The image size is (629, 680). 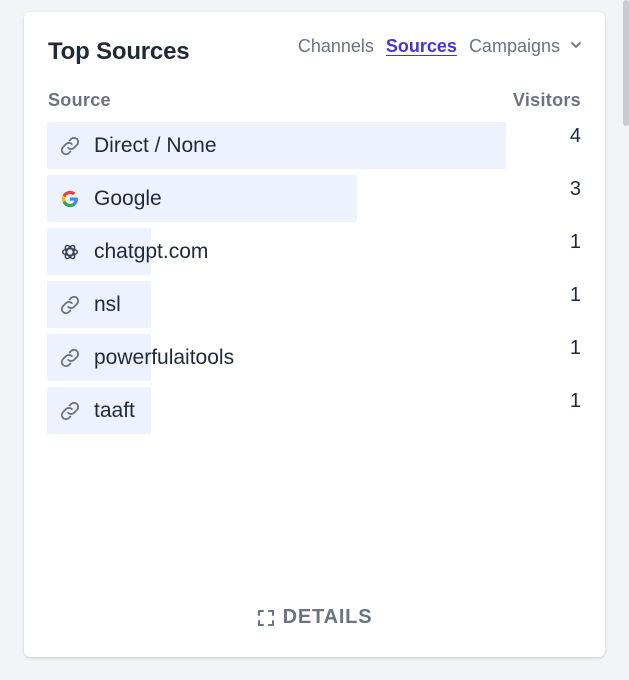 What do you see at coordinates (314, 146) in the screenshot?
I see `source-row: Direct / None 4` at bounding box center [314, 146].